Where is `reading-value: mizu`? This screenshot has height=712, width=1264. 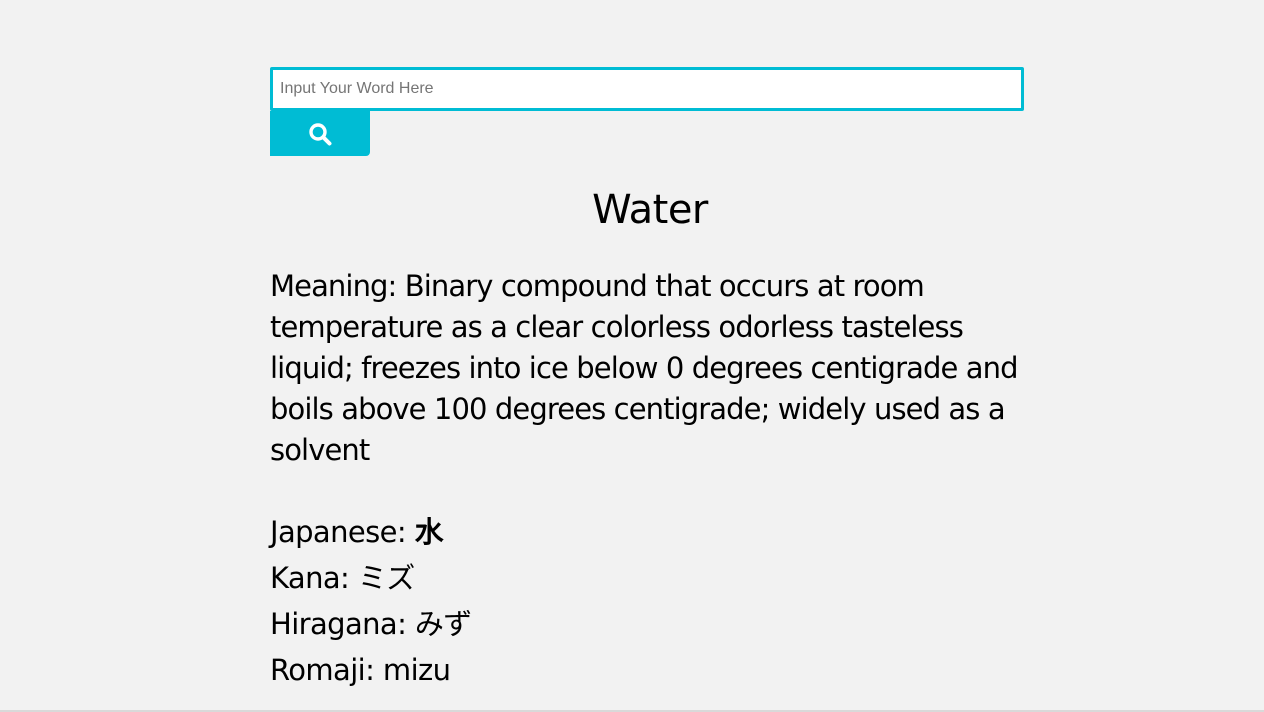 reading-value: mizu is located at coordinates (416, 670).